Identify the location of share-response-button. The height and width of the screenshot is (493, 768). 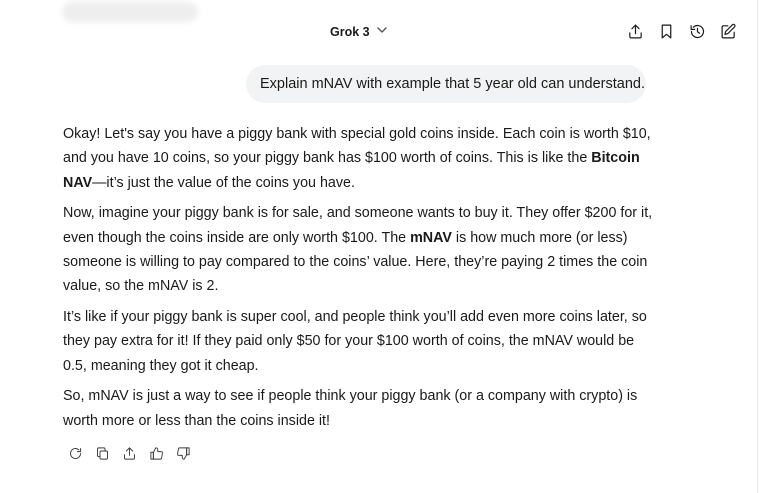
(129, 453).